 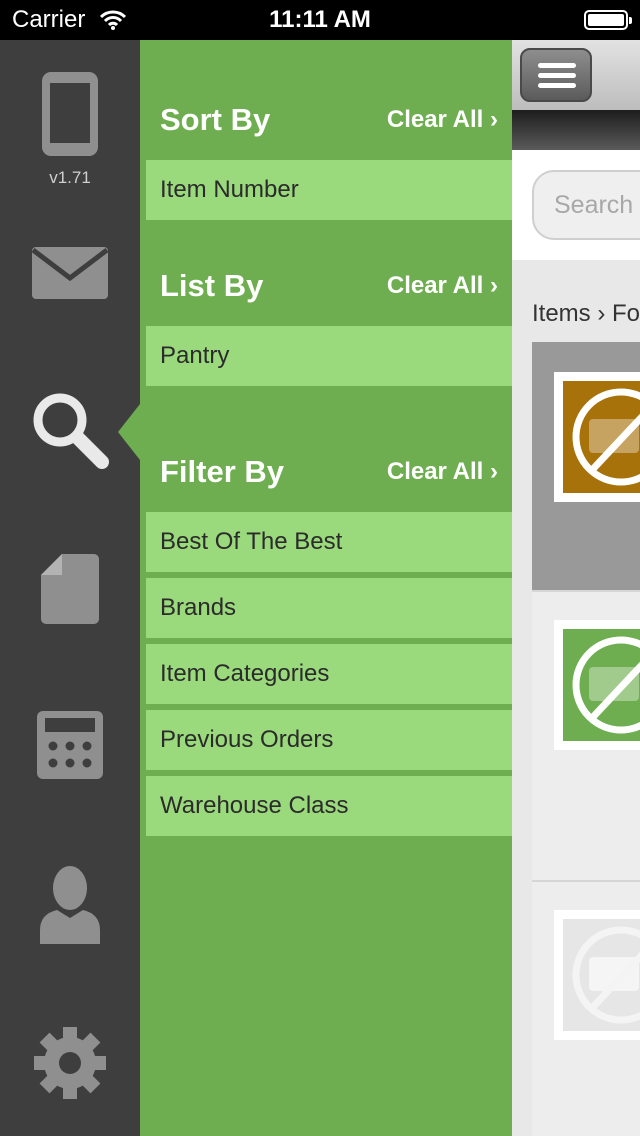 I want to click on active-pointer, so click(x=129, y=432).